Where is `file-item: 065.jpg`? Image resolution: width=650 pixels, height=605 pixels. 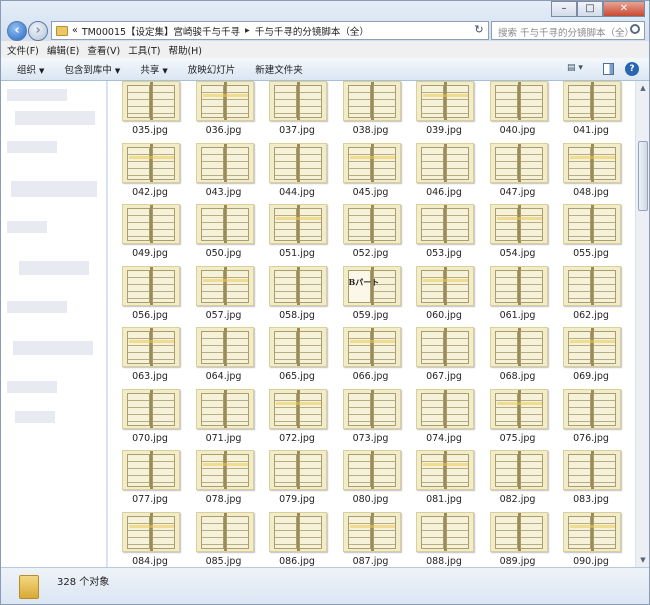
file-item: 065.jpg is located at coordinates (297, 358).